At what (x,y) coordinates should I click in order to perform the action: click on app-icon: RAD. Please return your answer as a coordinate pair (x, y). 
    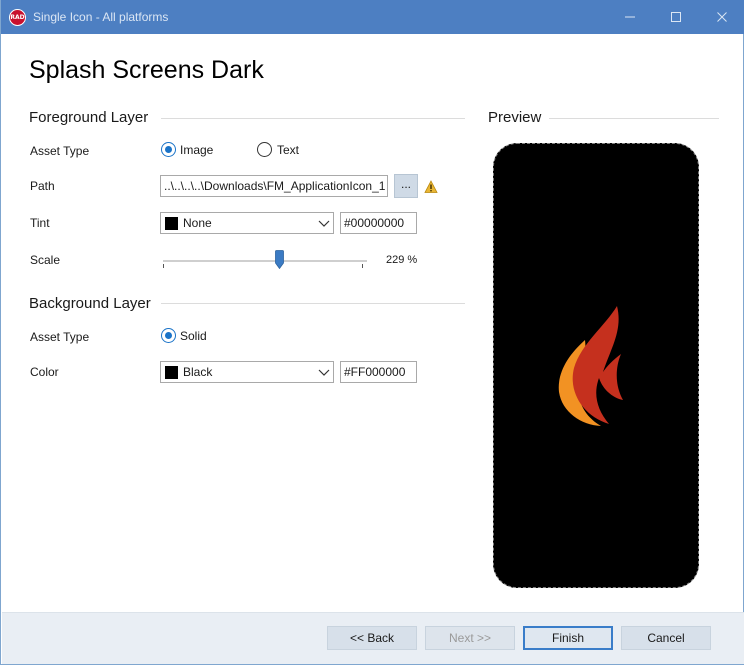
    Looking at the image, I should click on (17, 17).